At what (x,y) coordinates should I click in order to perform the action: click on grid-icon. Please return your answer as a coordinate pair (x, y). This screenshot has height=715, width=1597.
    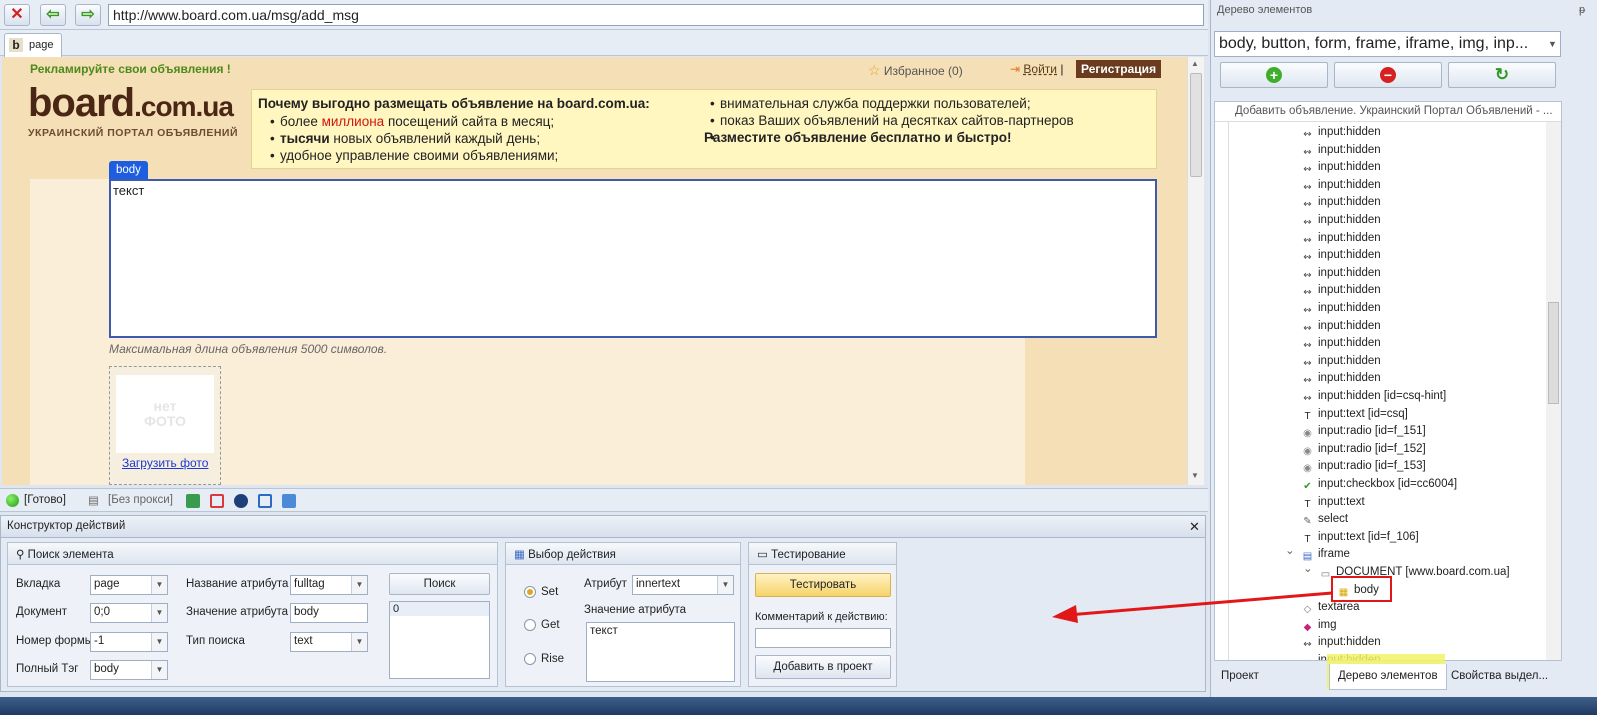
    Looking at the image, I should click on (217, 501).